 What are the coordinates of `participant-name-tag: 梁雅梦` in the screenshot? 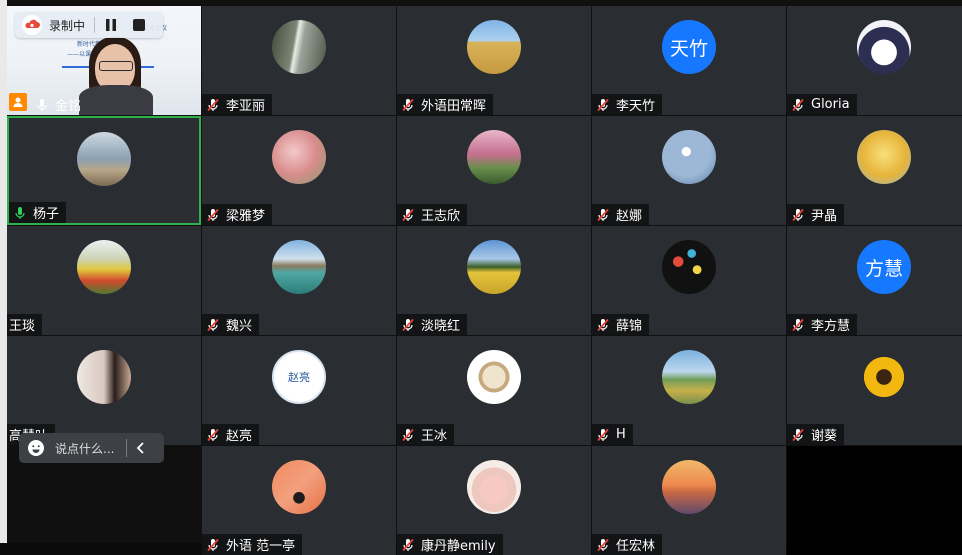 It's located at (237, 214).